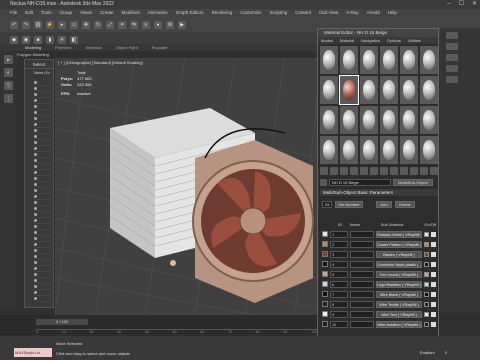 This screenshot has width=480, height=360. I want to click on sample-slot-active, so click(349, 90).